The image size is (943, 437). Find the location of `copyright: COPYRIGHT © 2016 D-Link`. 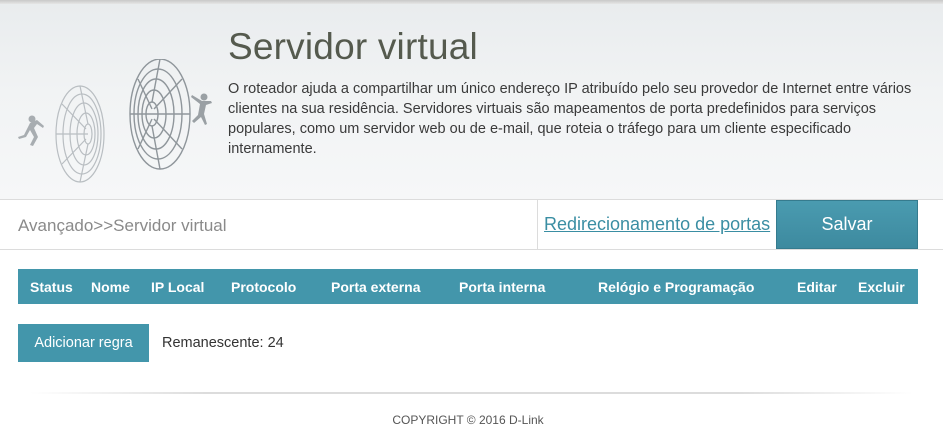

copyright: COPYRIGHT © 2016 D-Link is located at coordinates (468, 420).